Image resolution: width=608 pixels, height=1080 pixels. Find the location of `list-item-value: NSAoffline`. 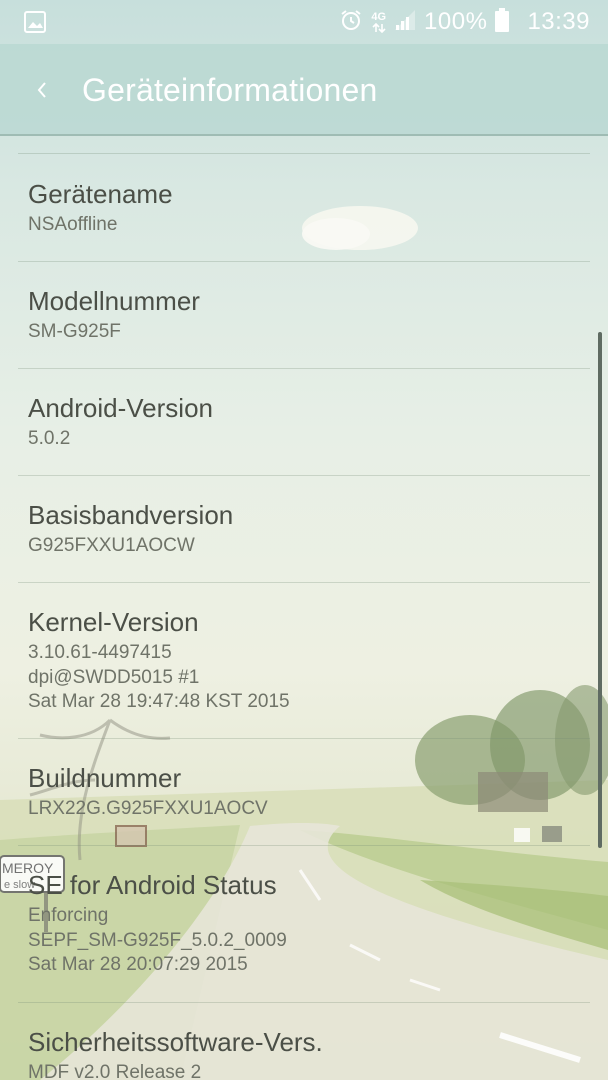

list-item-value: NSAoffline is located at coordinates (73, 224).